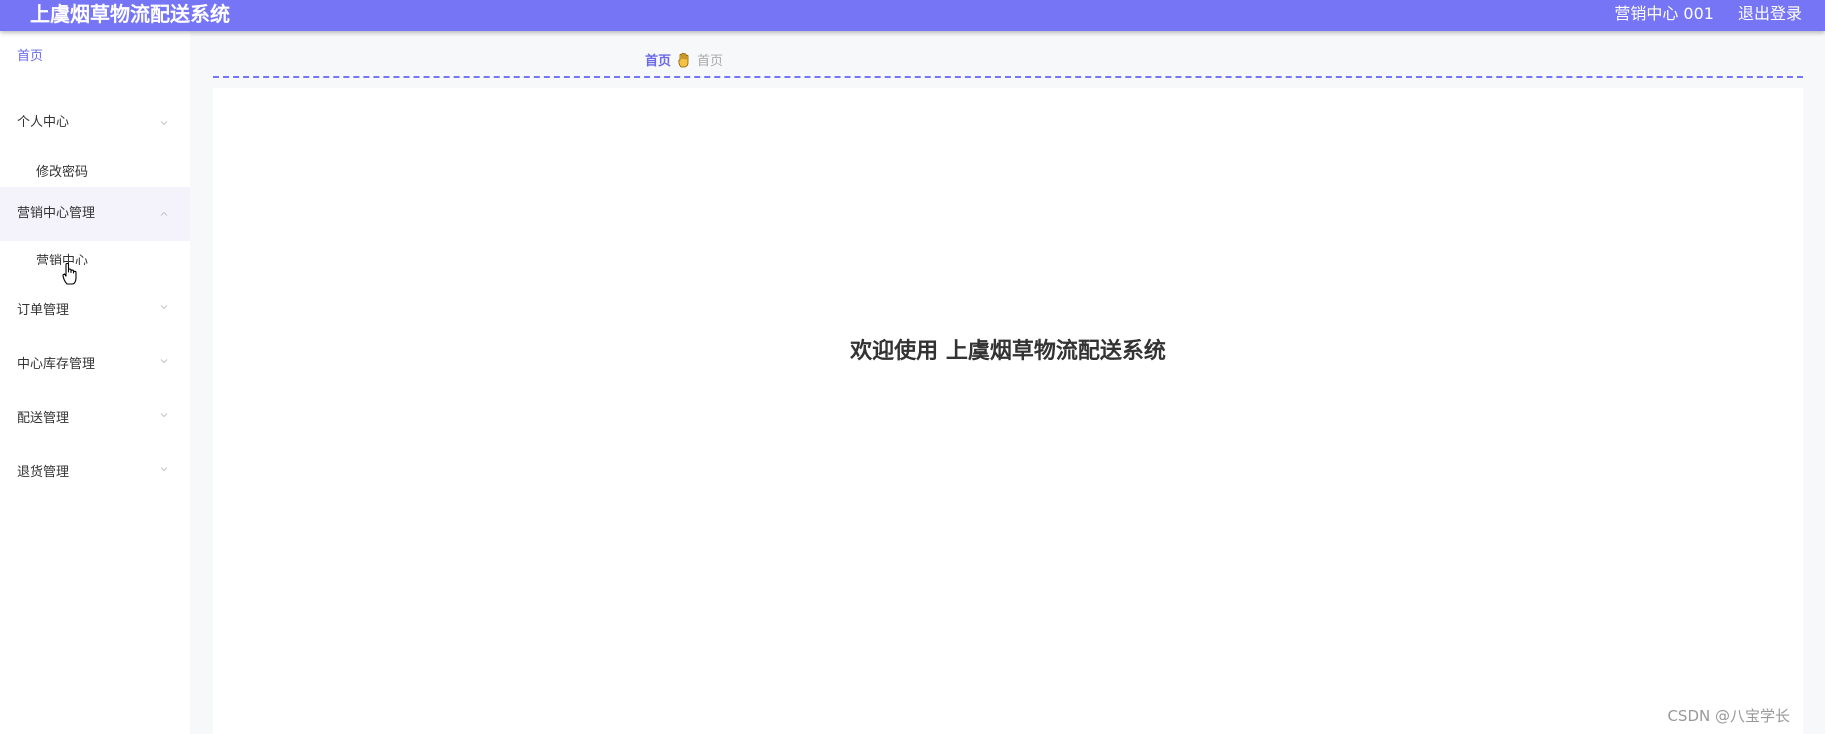  Describe the element at coordinates (1664, 14) in the screenshot. I see `user-name: 营销中心 001` at that location.